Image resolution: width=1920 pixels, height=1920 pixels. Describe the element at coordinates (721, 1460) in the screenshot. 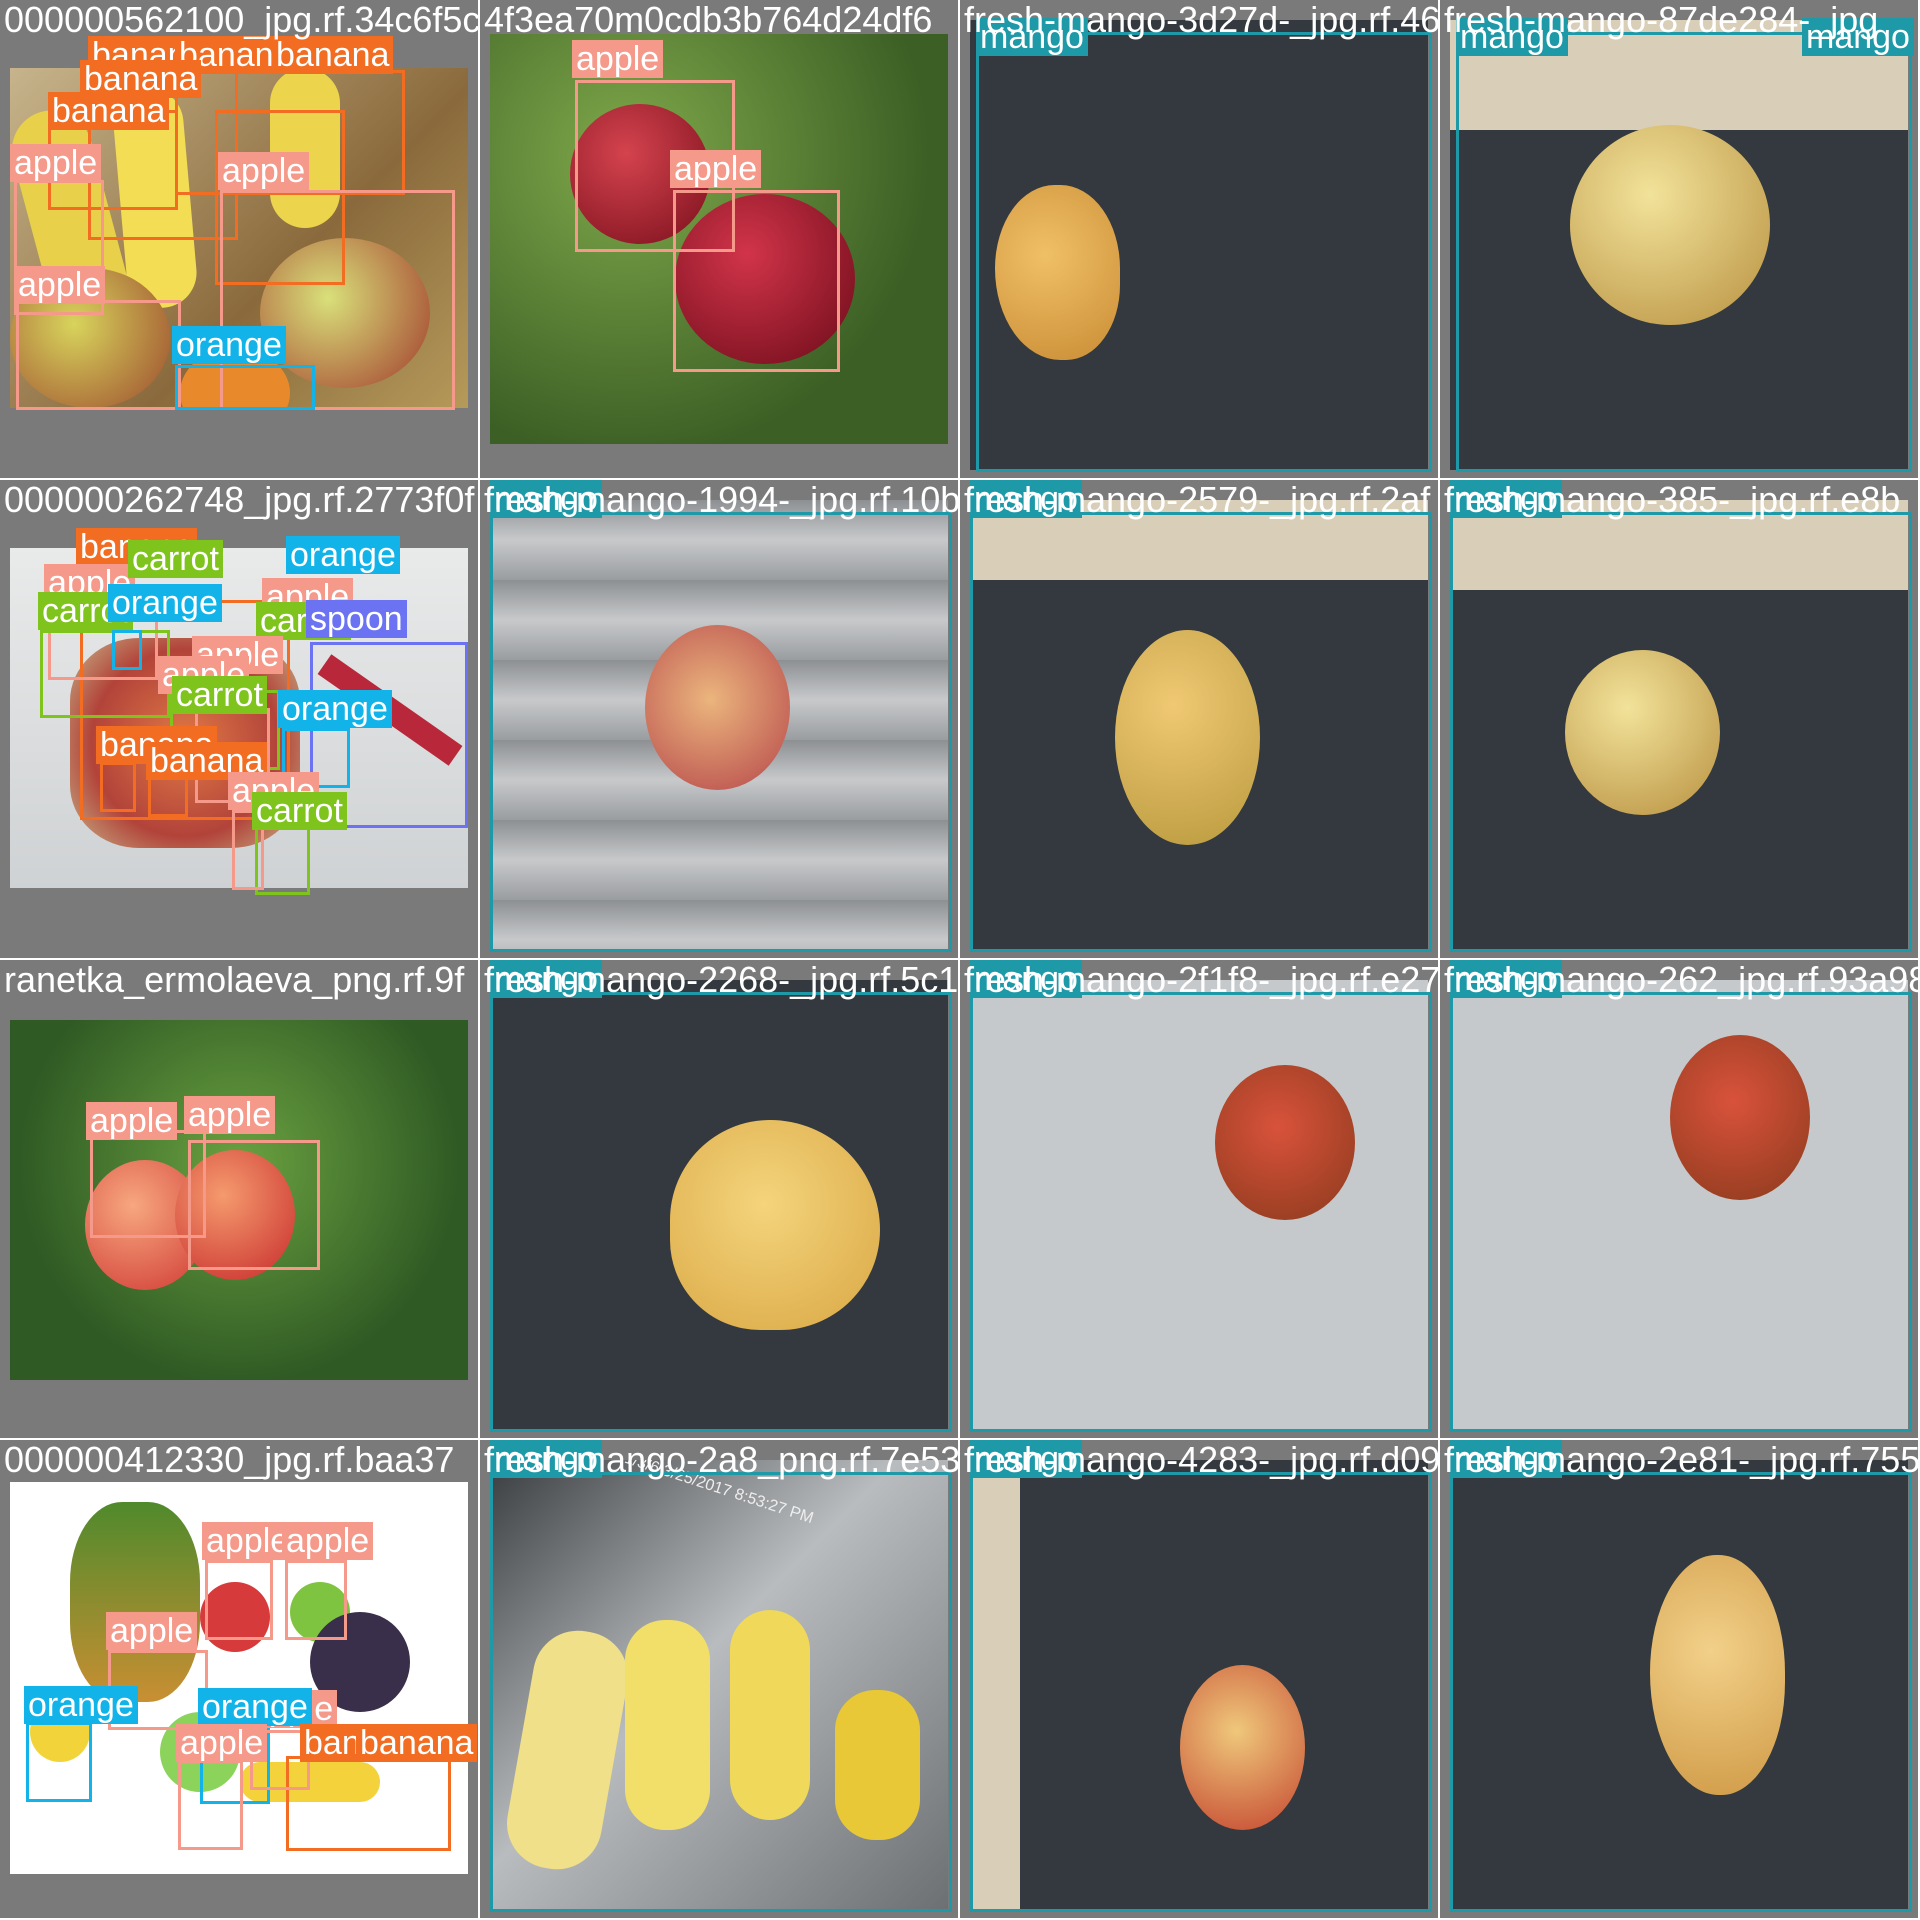

I see `image-filename: fresh-mango-2a8_png.rf.7e53` at that location.